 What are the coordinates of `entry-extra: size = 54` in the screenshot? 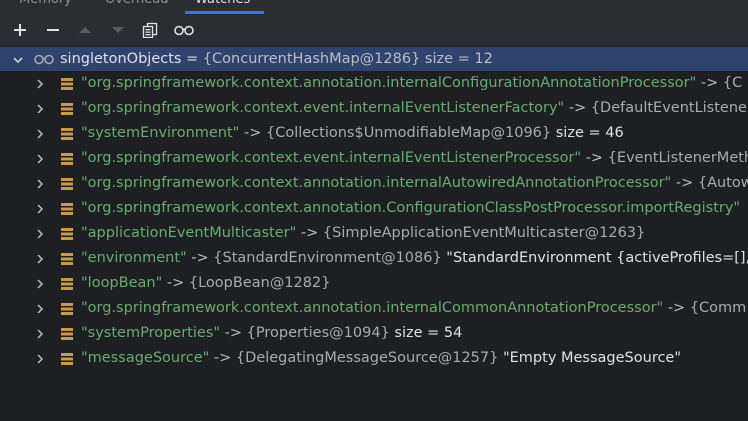 It's located at (426, 333).